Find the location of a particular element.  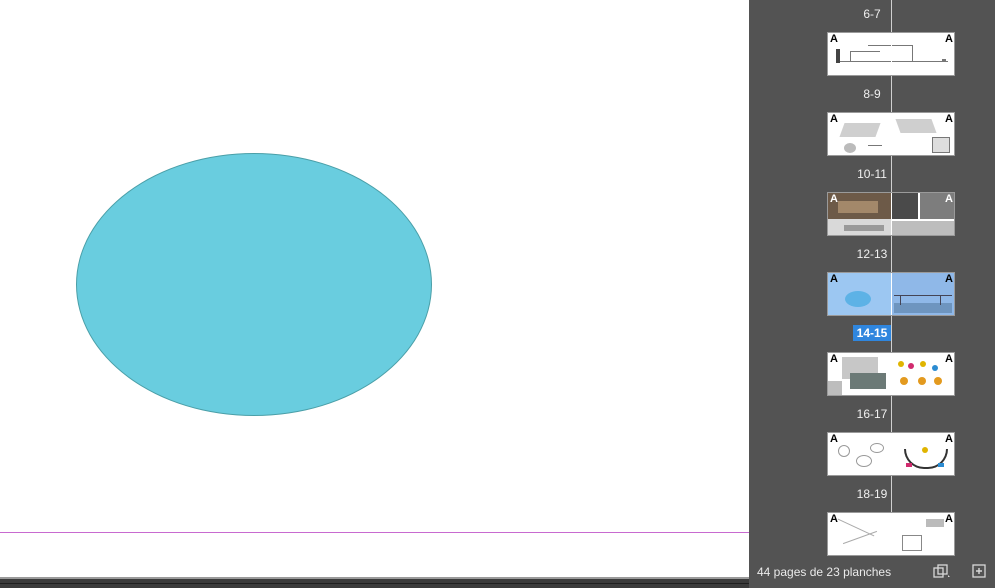

spread-label: 6-7 is located at coordinates (872, 14).